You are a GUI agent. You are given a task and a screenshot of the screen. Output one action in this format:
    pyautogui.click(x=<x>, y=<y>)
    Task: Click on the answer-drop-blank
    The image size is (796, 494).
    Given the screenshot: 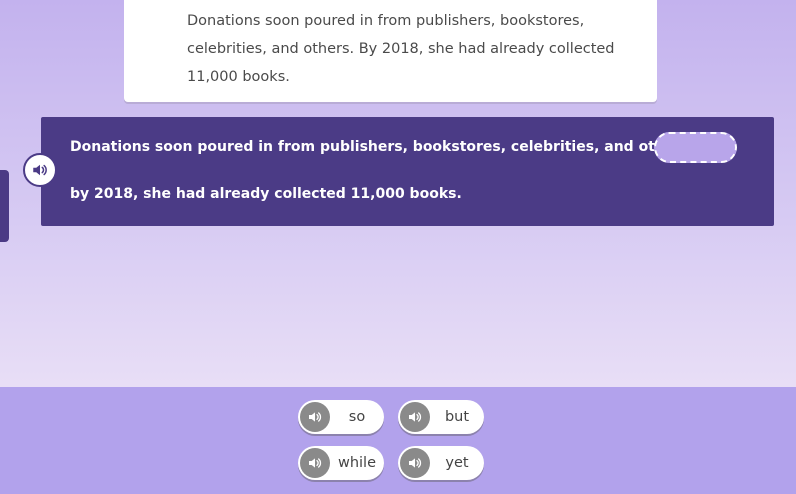 What is the action you would take?
    pyautogui.click(x=695, y=147)
    